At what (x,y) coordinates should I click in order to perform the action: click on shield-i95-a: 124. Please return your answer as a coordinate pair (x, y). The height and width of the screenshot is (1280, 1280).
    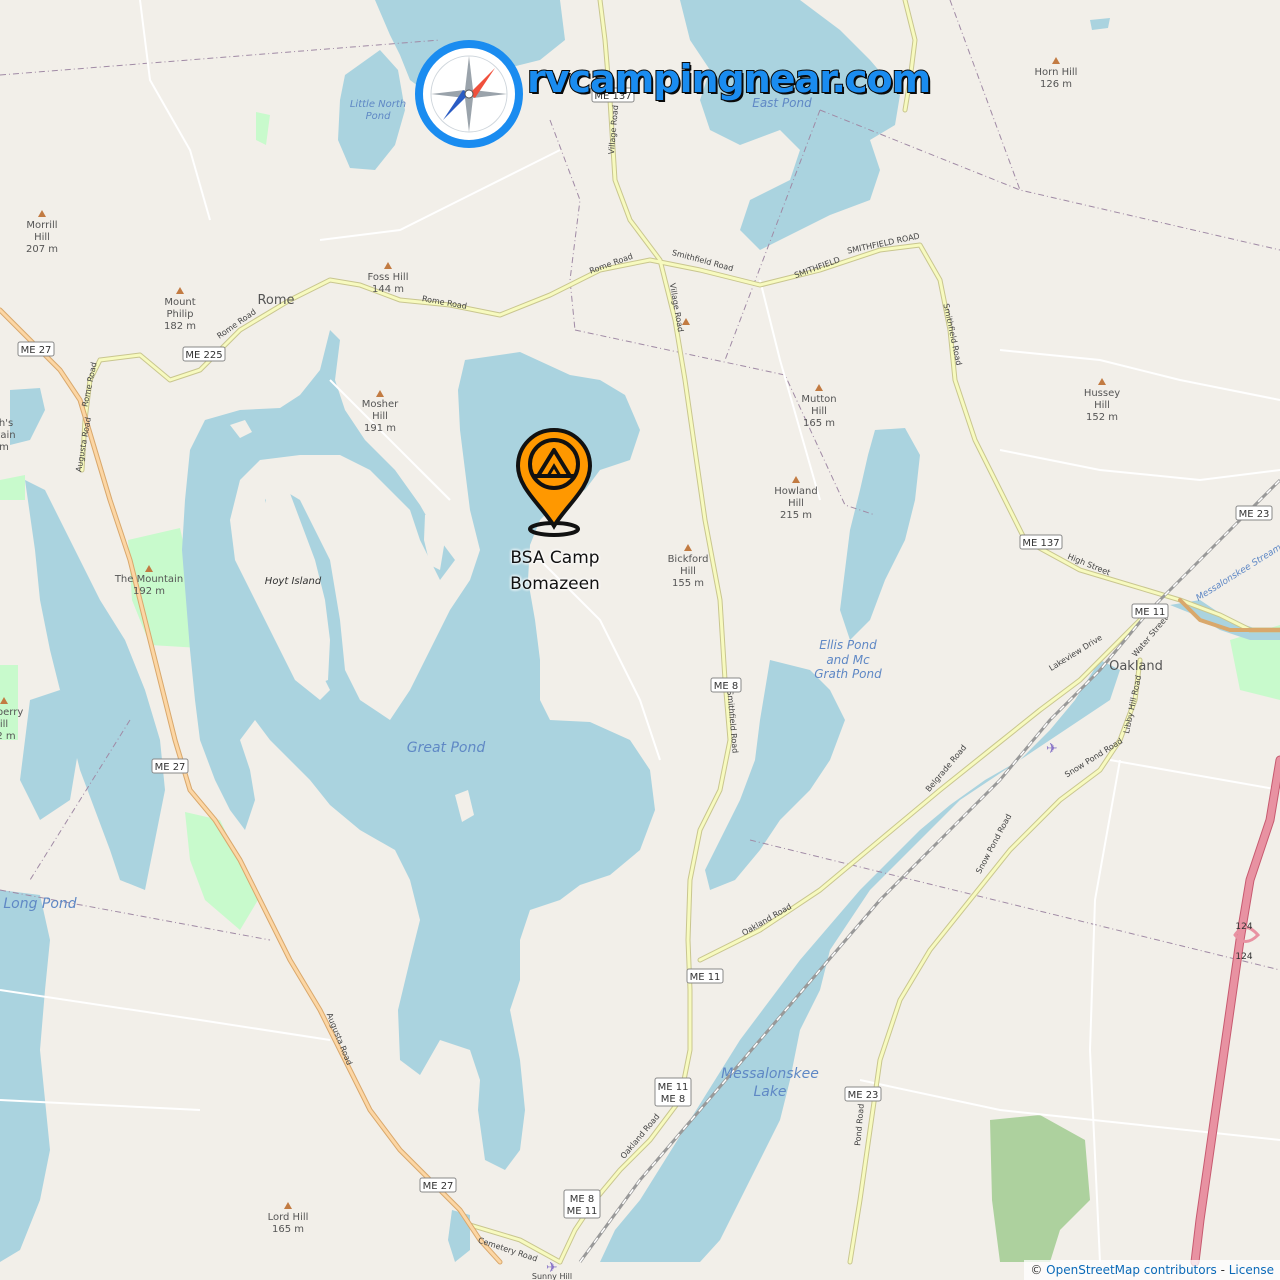
    Looking at the image, I should click on (1243, 927).